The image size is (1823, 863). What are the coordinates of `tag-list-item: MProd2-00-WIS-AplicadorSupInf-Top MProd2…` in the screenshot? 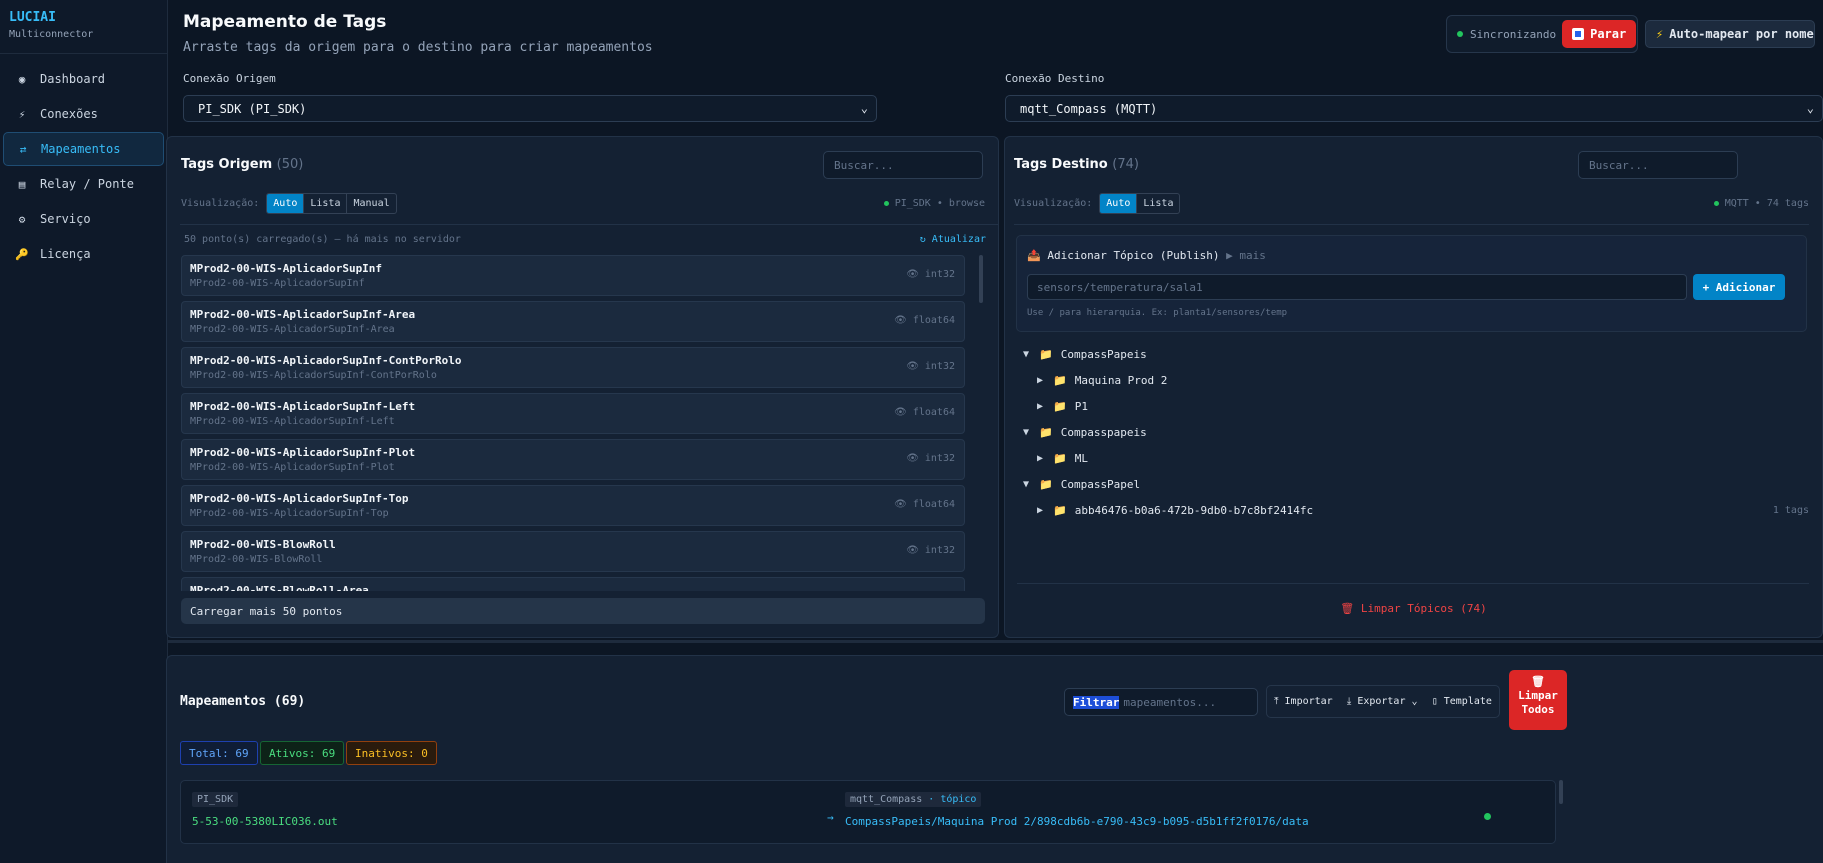 It's located at (573, 505).